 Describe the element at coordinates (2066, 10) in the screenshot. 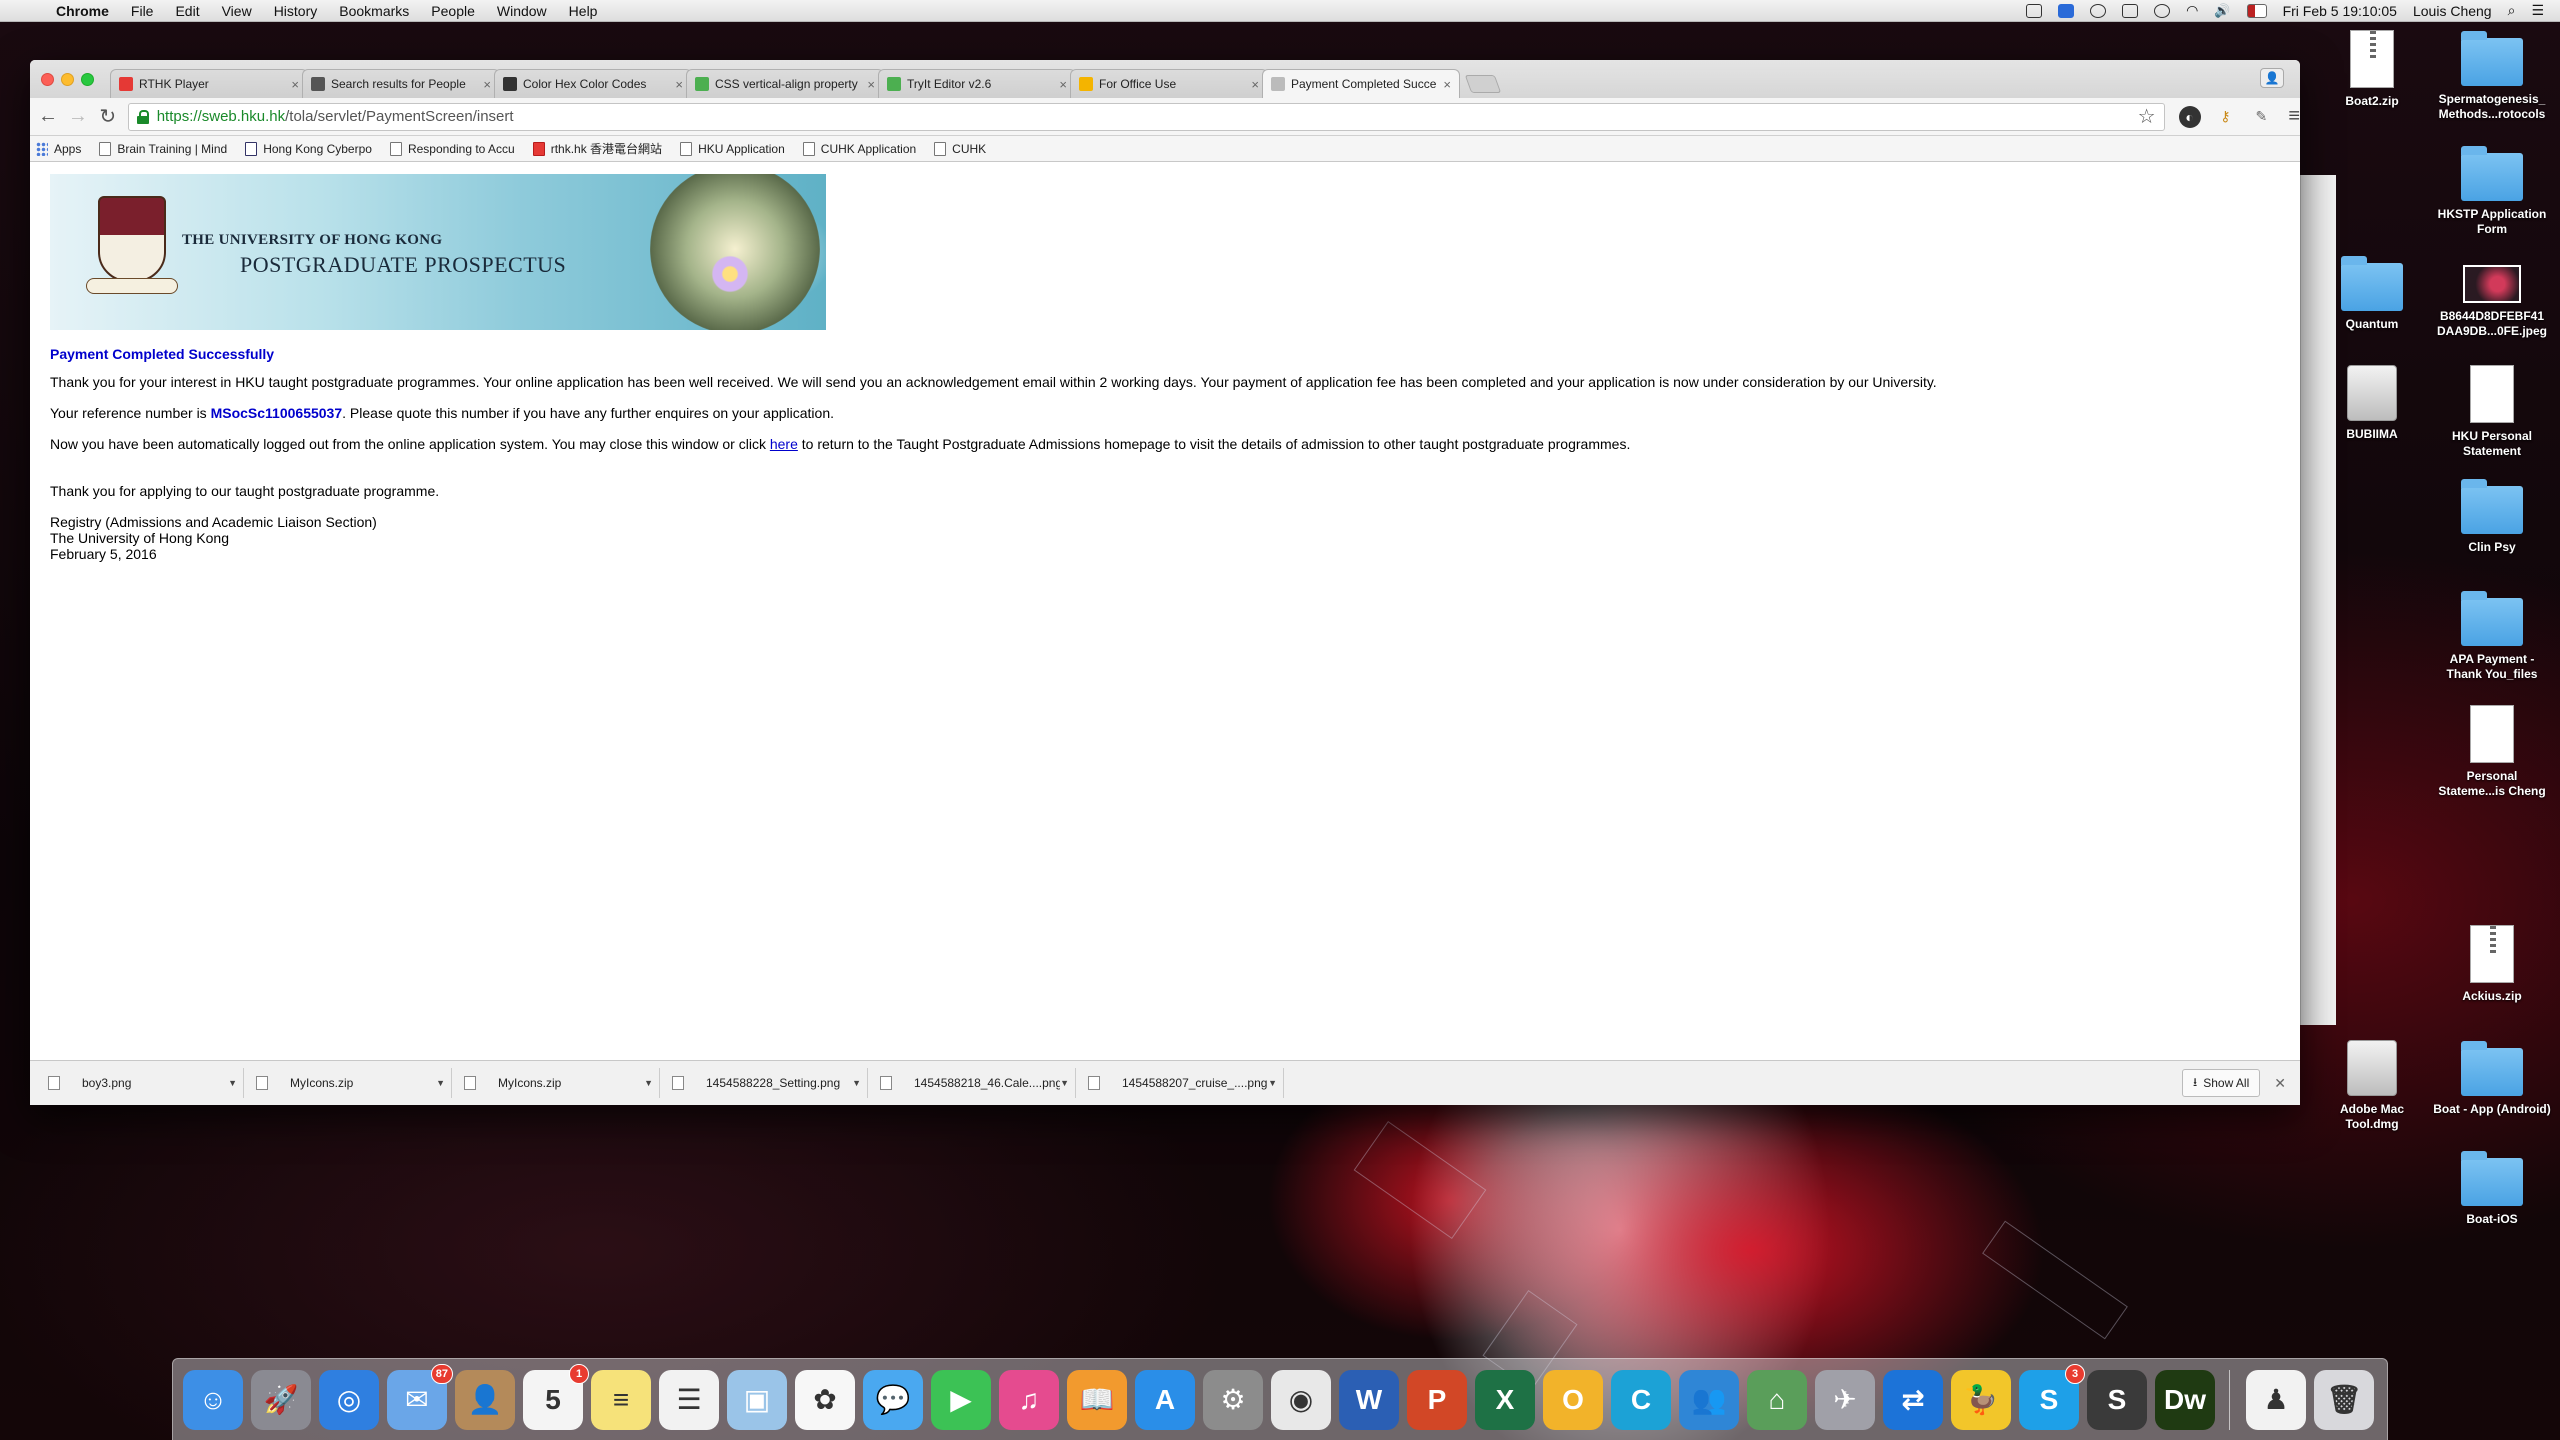

I see `dropbox-icon` at that location.